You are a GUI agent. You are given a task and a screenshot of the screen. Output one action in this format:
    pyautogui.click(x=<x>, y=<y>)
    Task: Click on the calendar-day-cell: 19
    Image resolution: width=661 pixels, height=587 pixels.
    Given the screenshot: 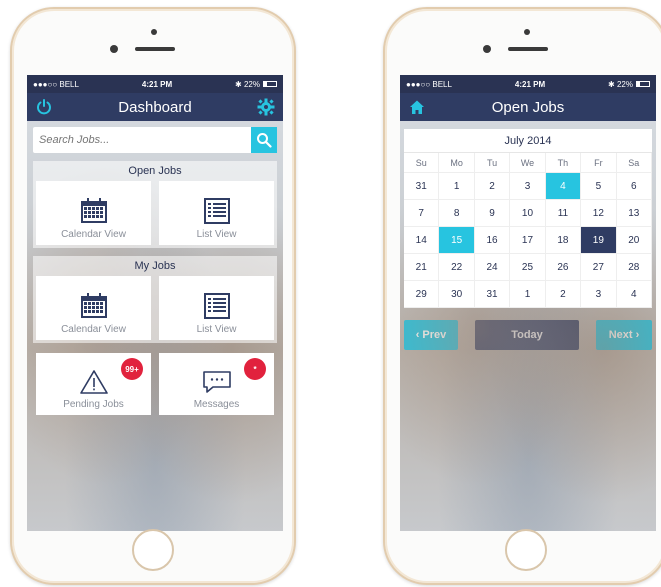 What is the action you would take?
    pyautogui.click(x=599, y=240)
    